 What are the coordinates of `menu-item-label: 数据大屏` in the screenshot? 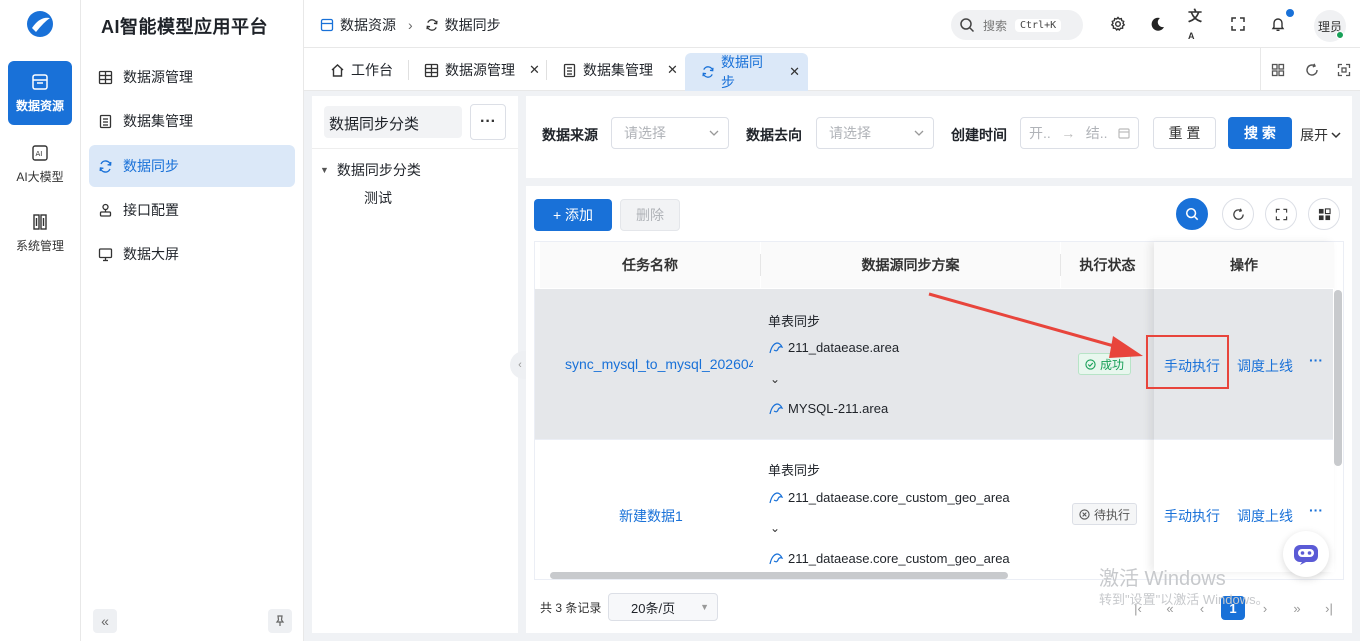 It's located at (151, 254).